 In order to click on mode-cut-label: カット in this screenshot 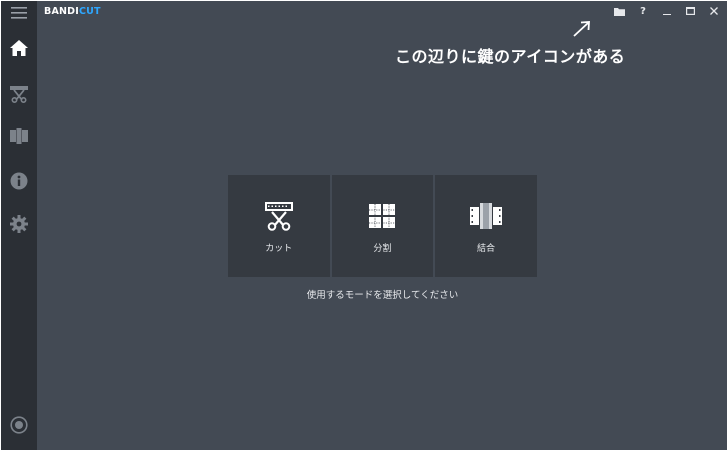, I will do `click(279, 249)`.